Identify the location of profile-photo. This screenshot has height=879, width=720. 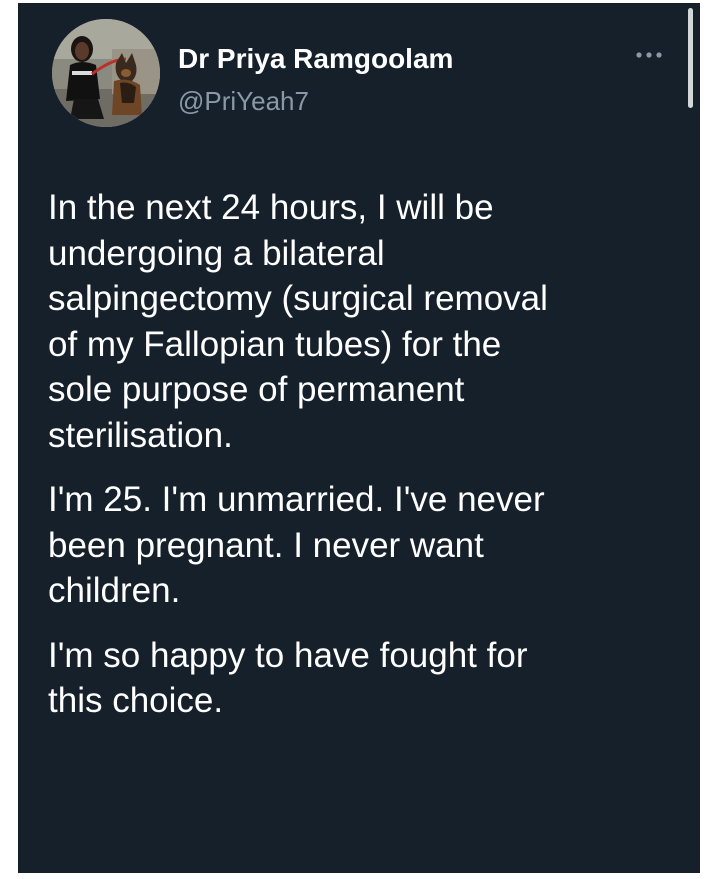
(106, 73).